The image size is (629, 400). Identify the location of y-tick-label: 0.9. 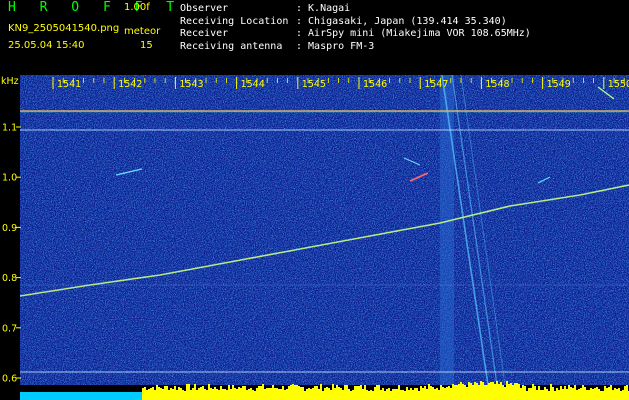
(9, 228).